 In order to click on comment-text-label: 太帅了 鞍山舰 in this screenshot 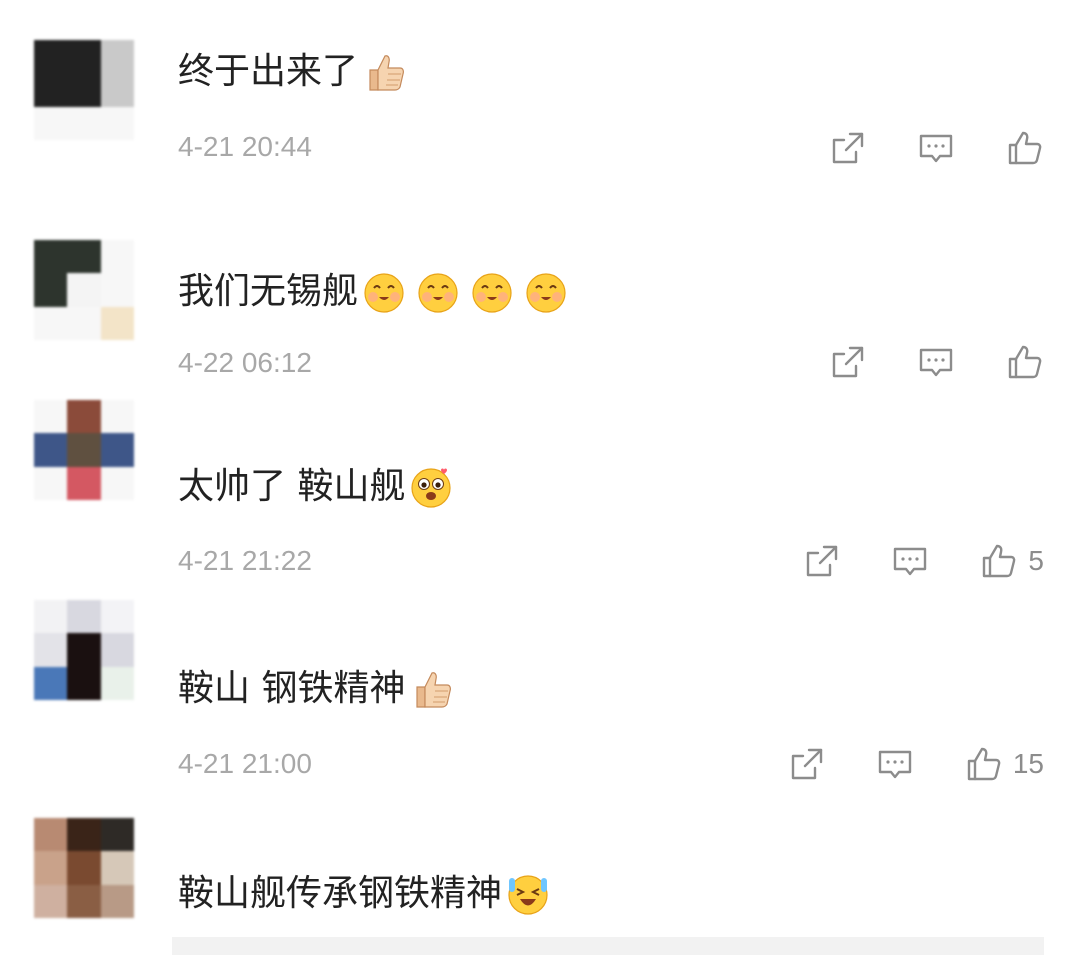, I will do `click(292, 486)`.